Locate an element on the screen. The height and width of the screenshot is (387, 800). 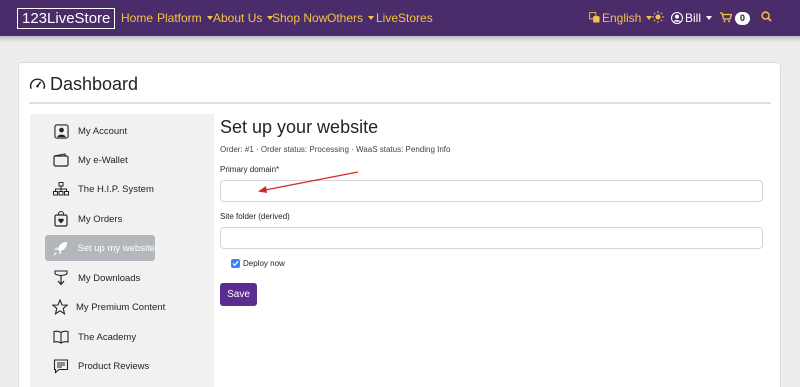
sidebar-item-my-downloads: My Downloads is located at coordinates (100, 278).